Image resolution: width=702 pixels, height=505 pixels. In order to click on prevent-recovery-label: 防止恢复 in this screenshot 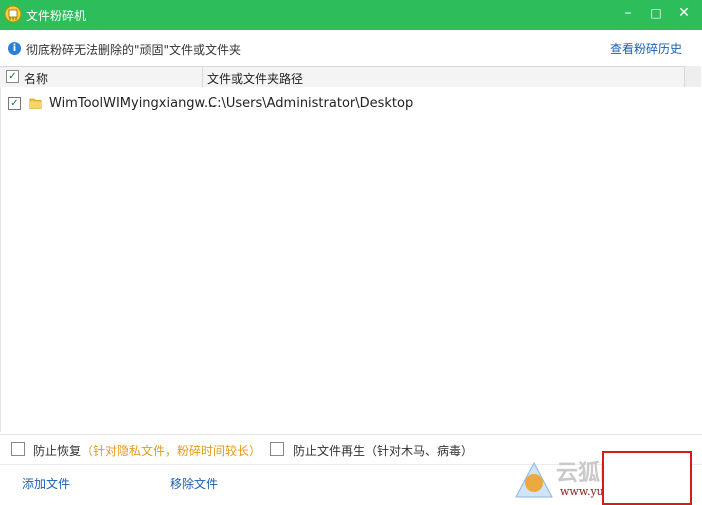, I will do `click(57, 451)`.